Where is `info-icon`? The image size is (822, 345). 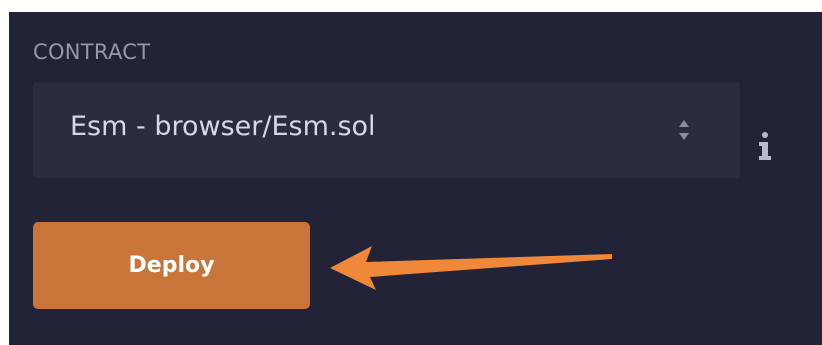 info-icon is located at coordinates (765, 146).